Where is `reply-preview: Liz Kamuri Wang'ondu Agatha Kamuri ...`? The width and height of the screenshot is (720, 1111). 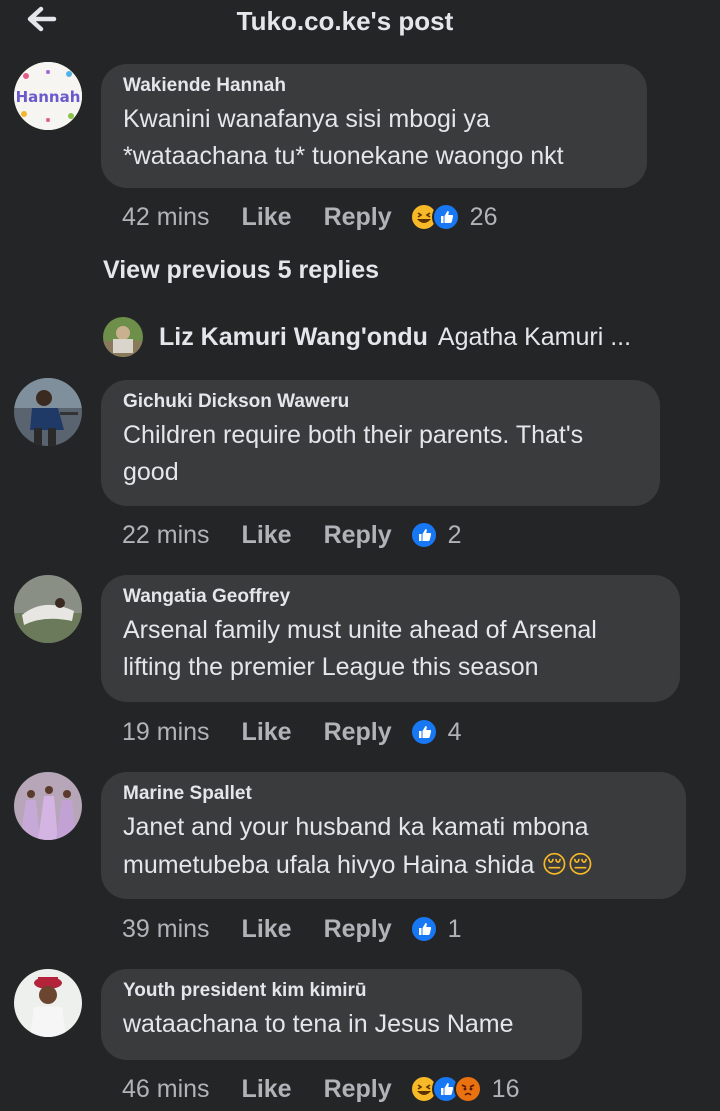
reply-preview: Liz Kamuri Wang'ondu Agatha Kamuri ... is located at coordinates (367, 337).